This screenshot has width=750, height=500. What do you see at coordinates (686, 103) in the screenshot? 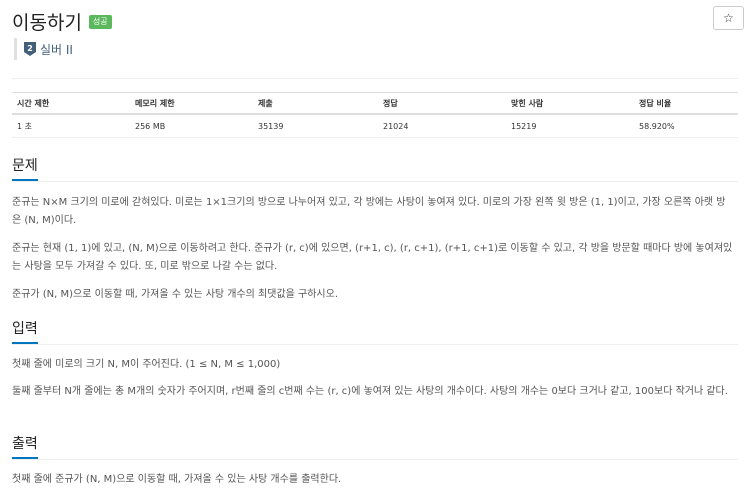
I see `header-accept-ratio: 정답 비율` at bounding box center [686, 103].